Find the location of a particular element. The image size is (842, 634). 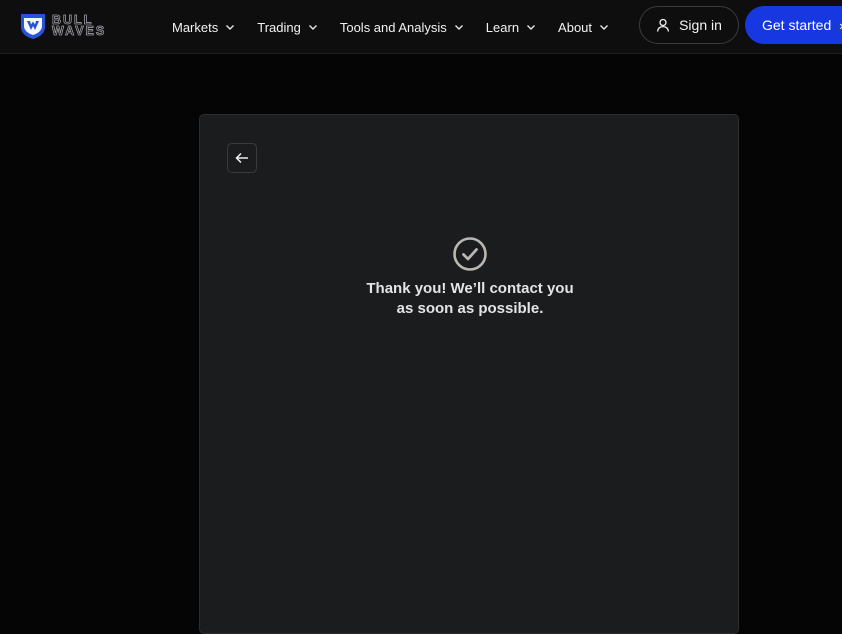

check-circle-icon is located at coordinates (470, 254).